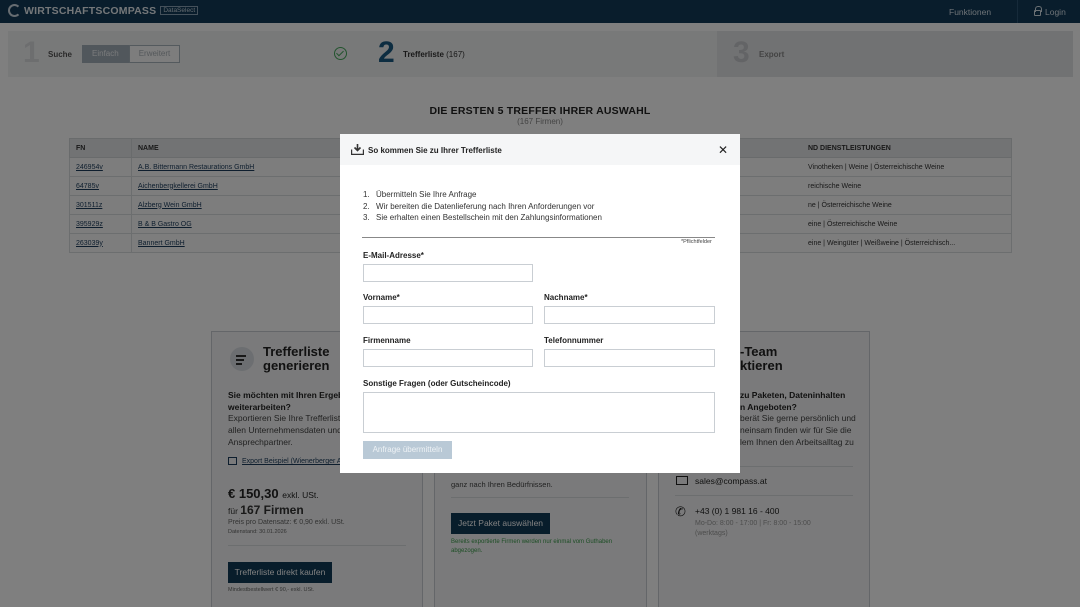 The width and height of the screenshot is (1080, 607). Describe the element at coordinates (538, 237) in the screenshot. I see `divider` at that location.